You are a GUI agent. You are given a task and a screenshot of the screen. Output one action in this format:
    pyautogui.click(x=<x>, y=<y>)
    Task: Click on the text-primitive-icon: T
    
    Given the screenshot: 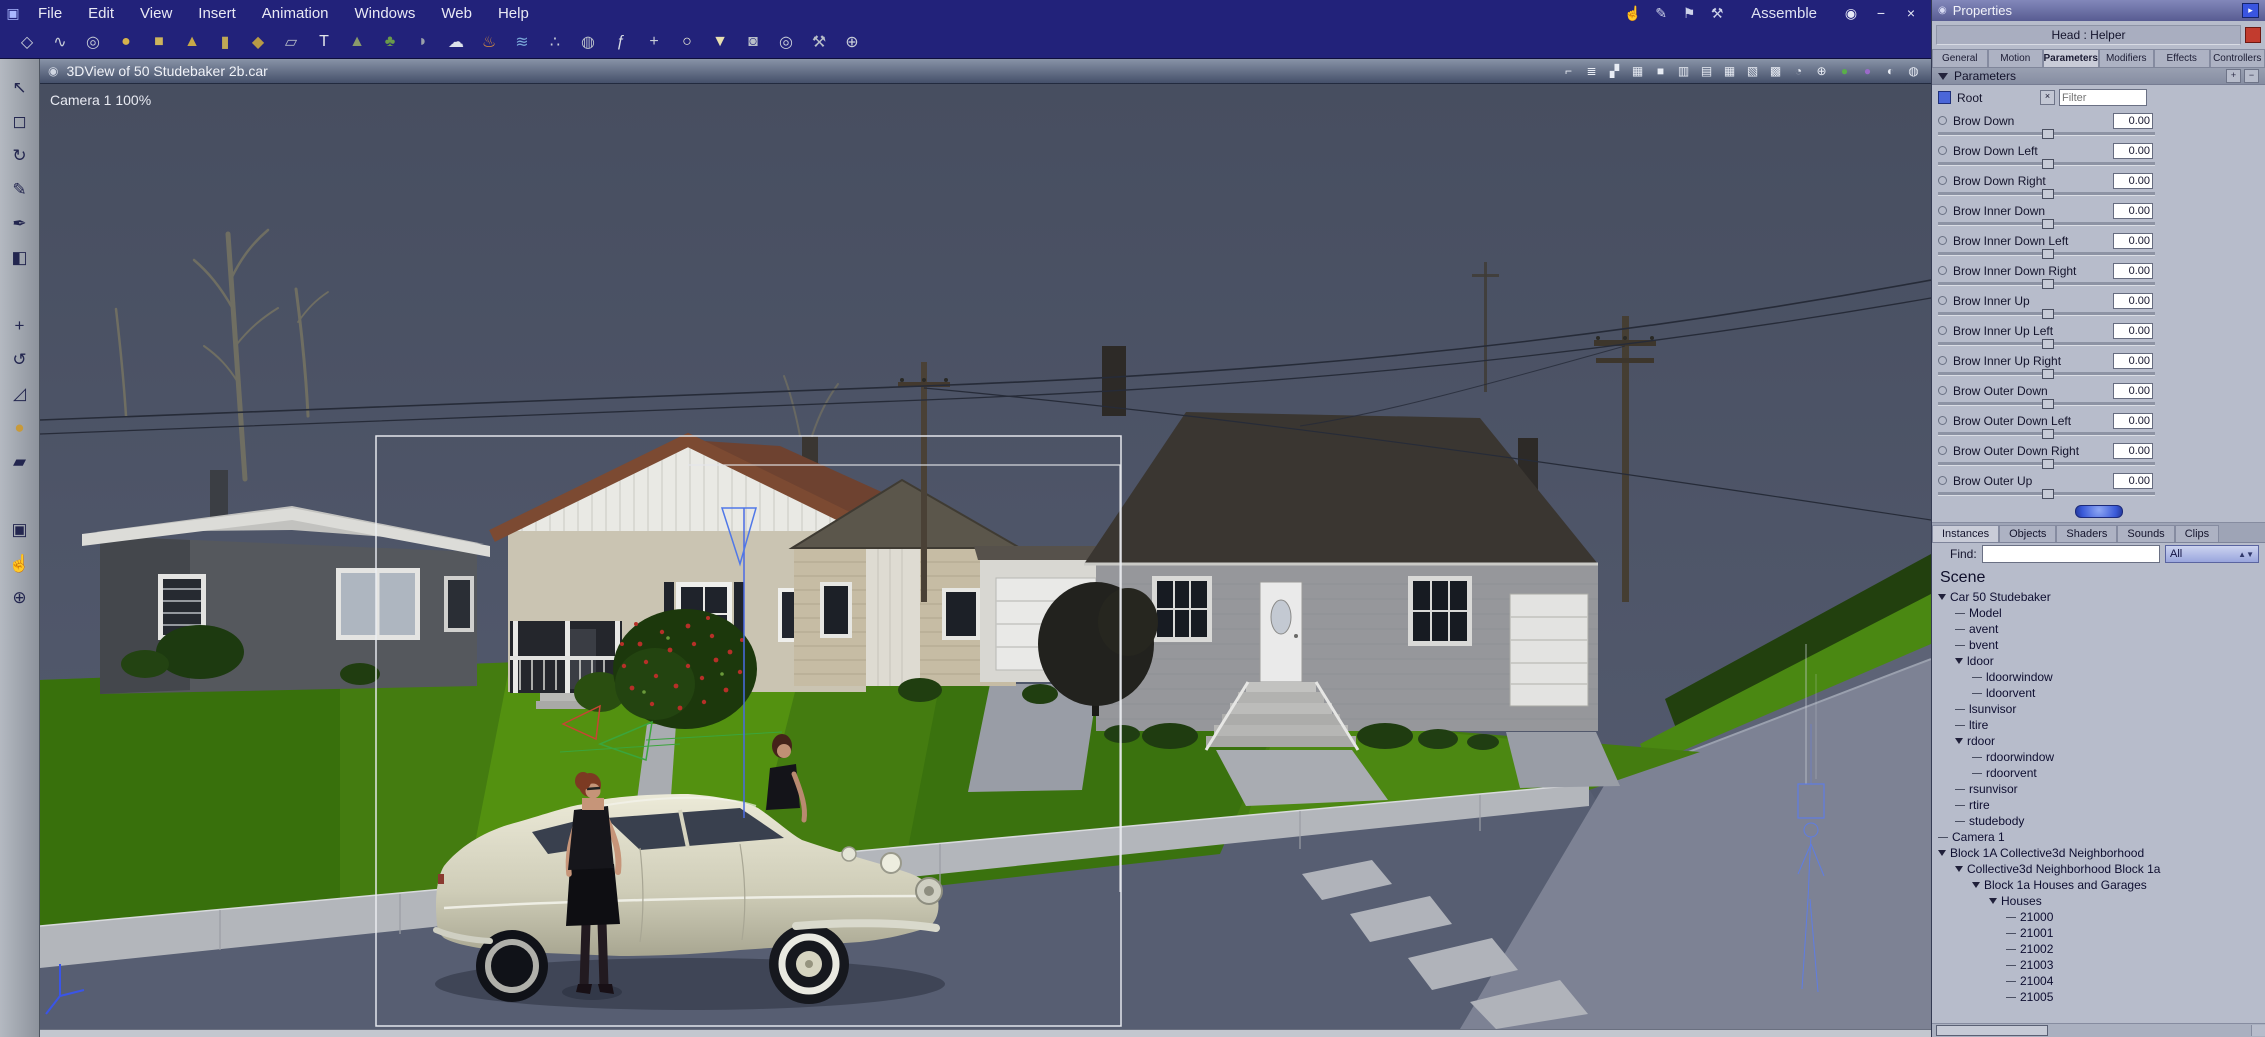 What is the action you would take?
    pyautogui.click(x=324, y=42)
    